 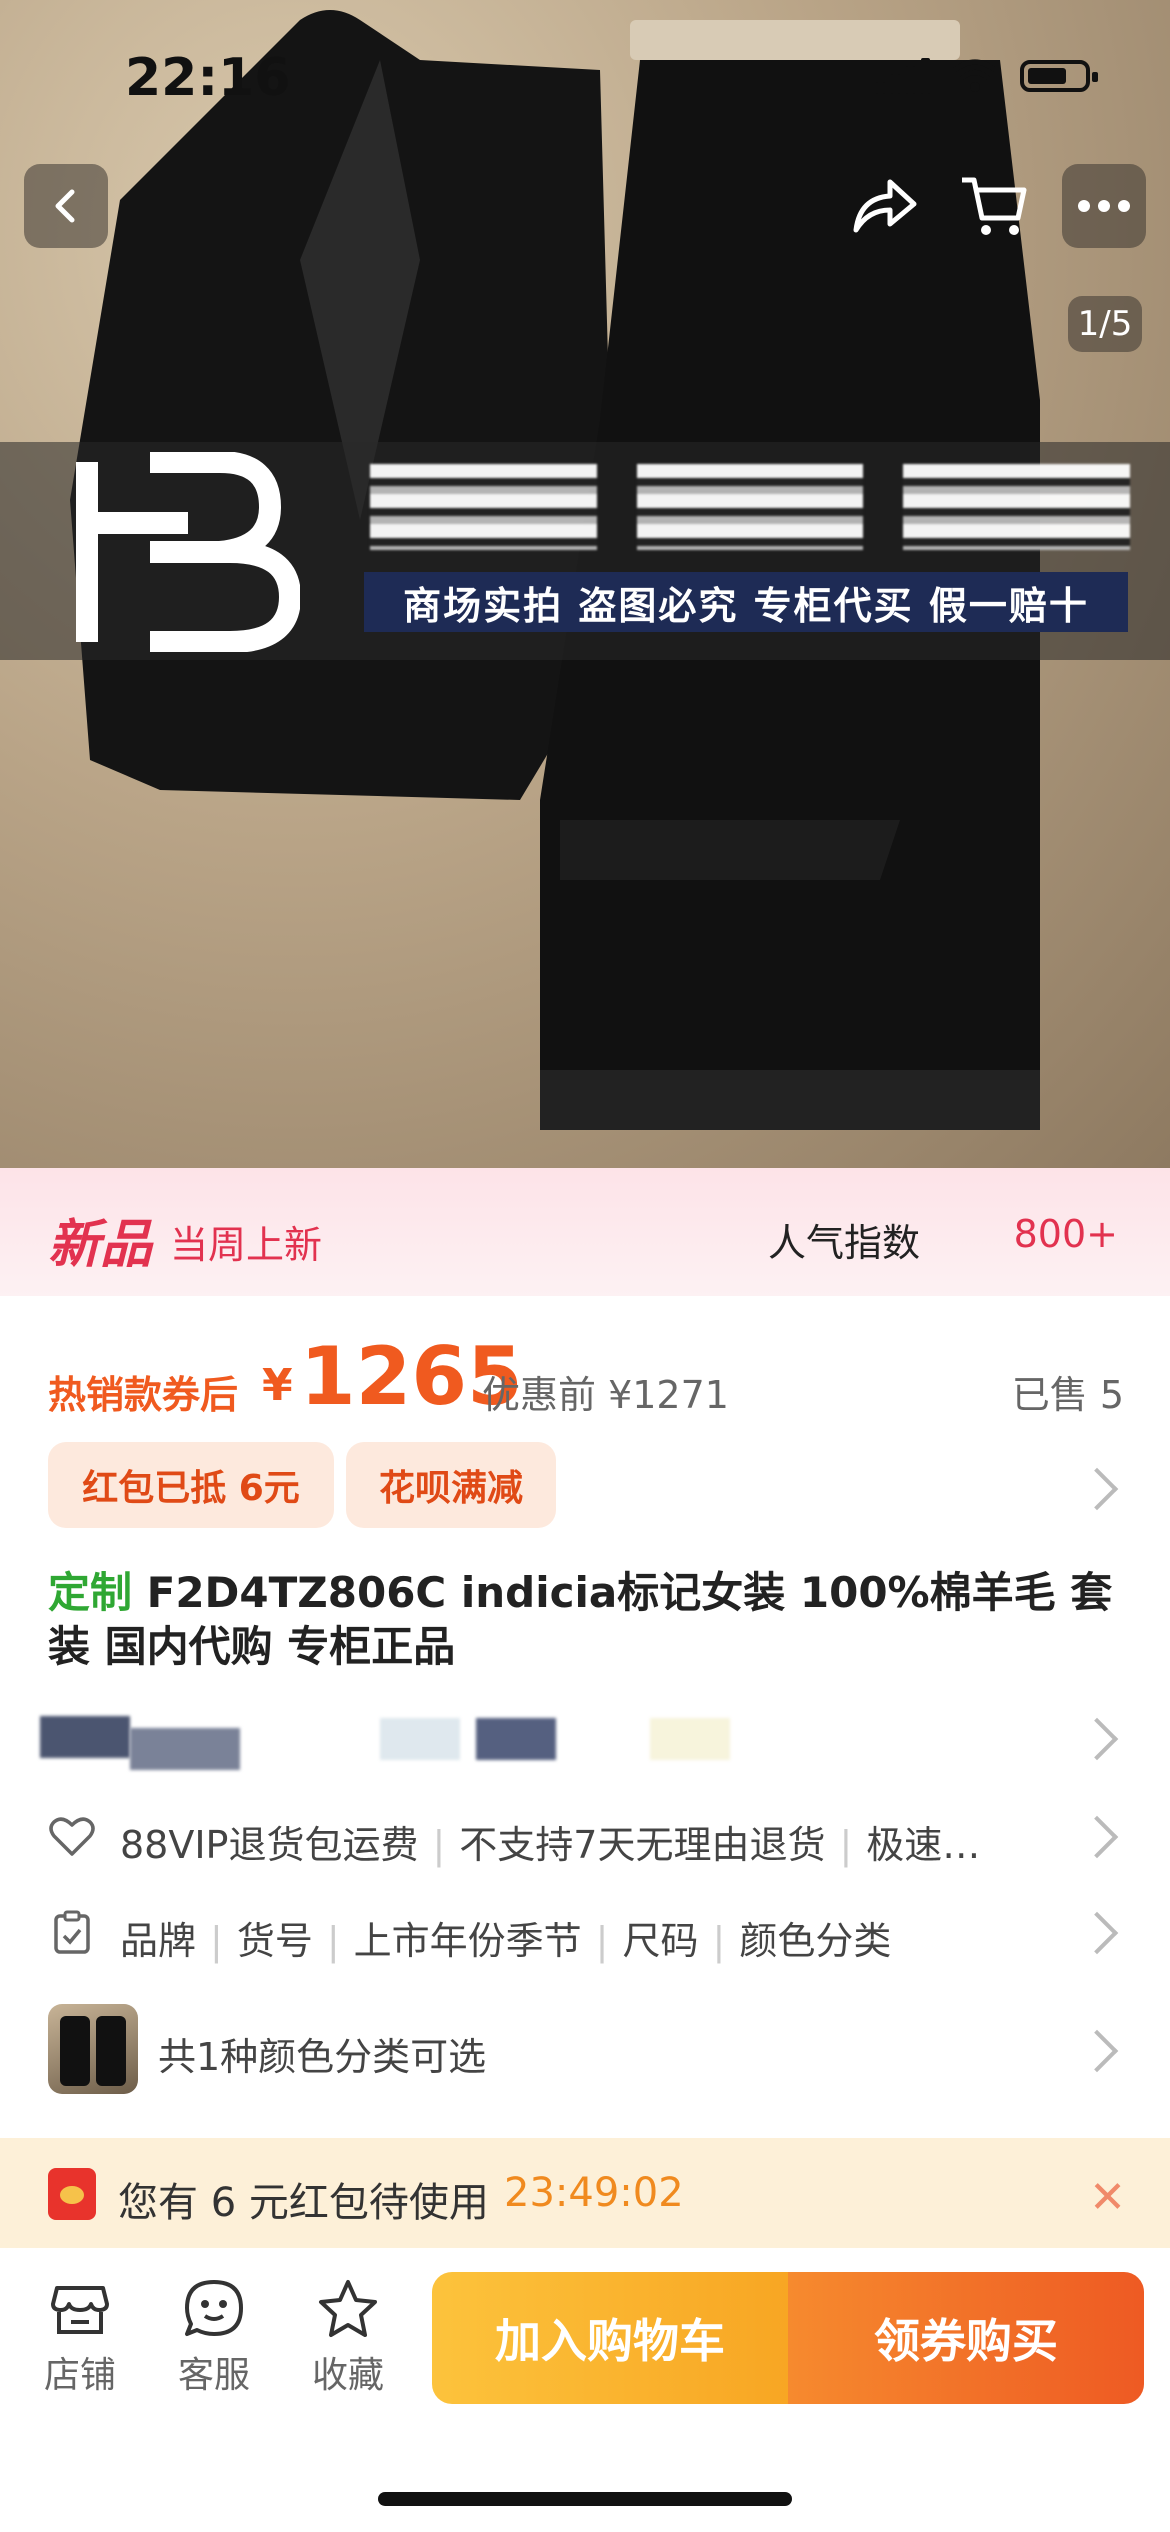 What do you see at coordinates (213, 2375) in the screenshot?
I see `customer-service-label: 客服` at bounding box center [213, 2375].